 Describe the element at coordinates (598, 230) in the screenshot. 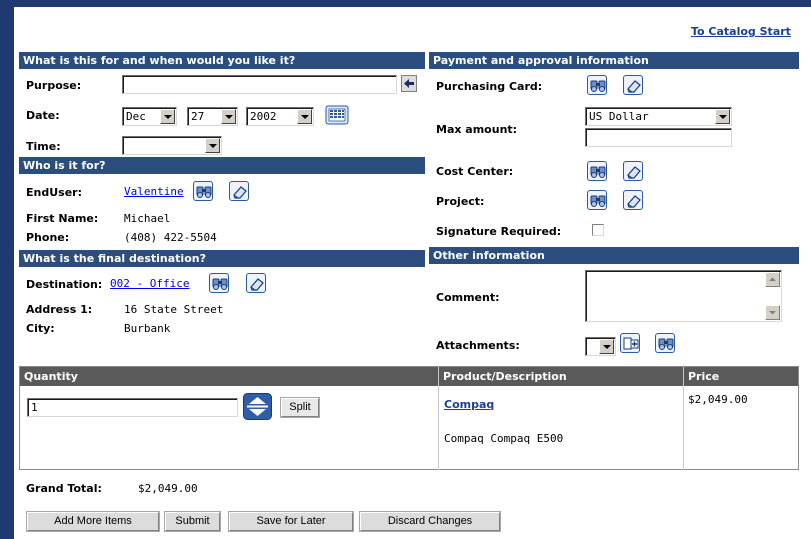

I see `signature-checkbox` at that location.